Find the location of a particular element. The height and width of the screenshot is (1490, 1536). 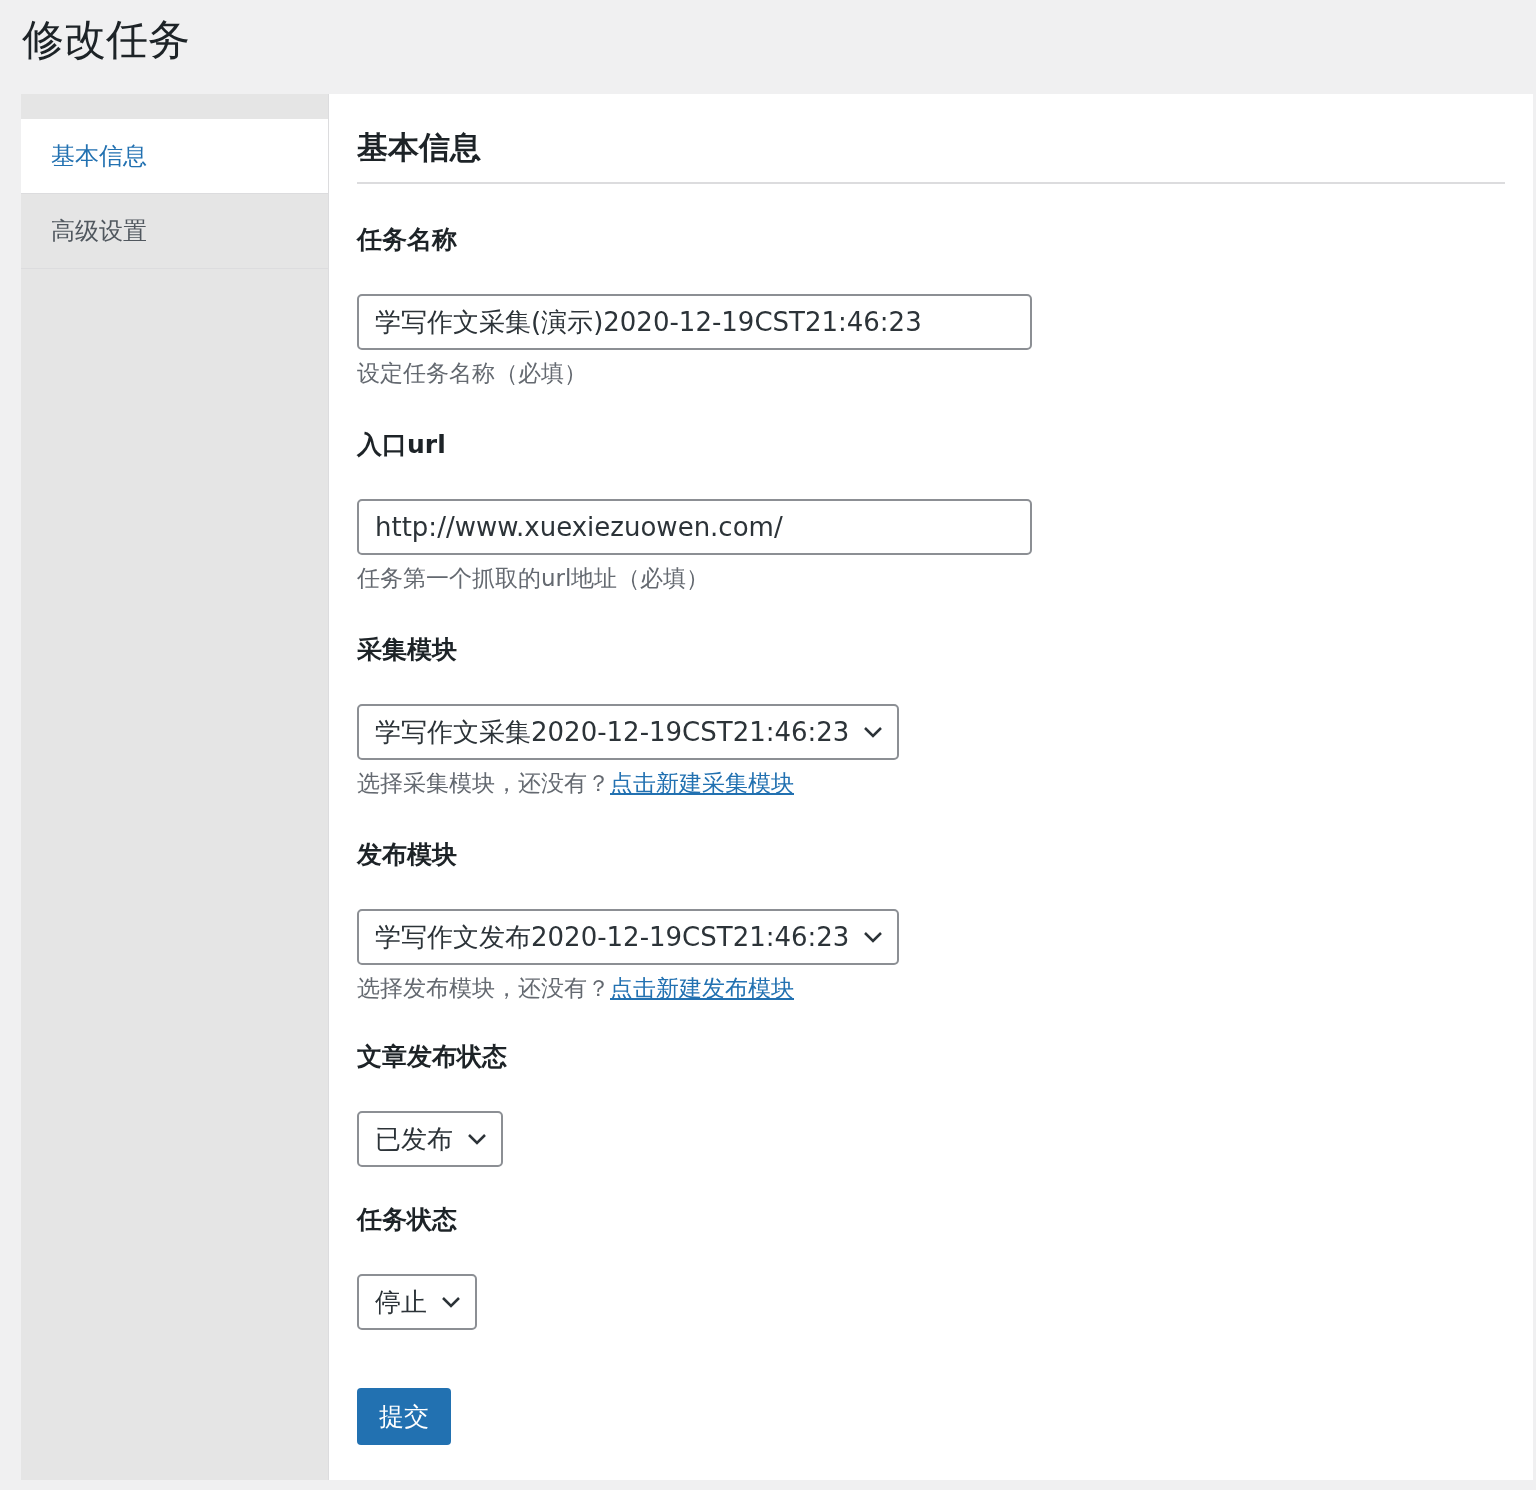

select-dropdown: 学写作文发布2020-12-19CST21:46:23 is located at coordinates (628, 937).